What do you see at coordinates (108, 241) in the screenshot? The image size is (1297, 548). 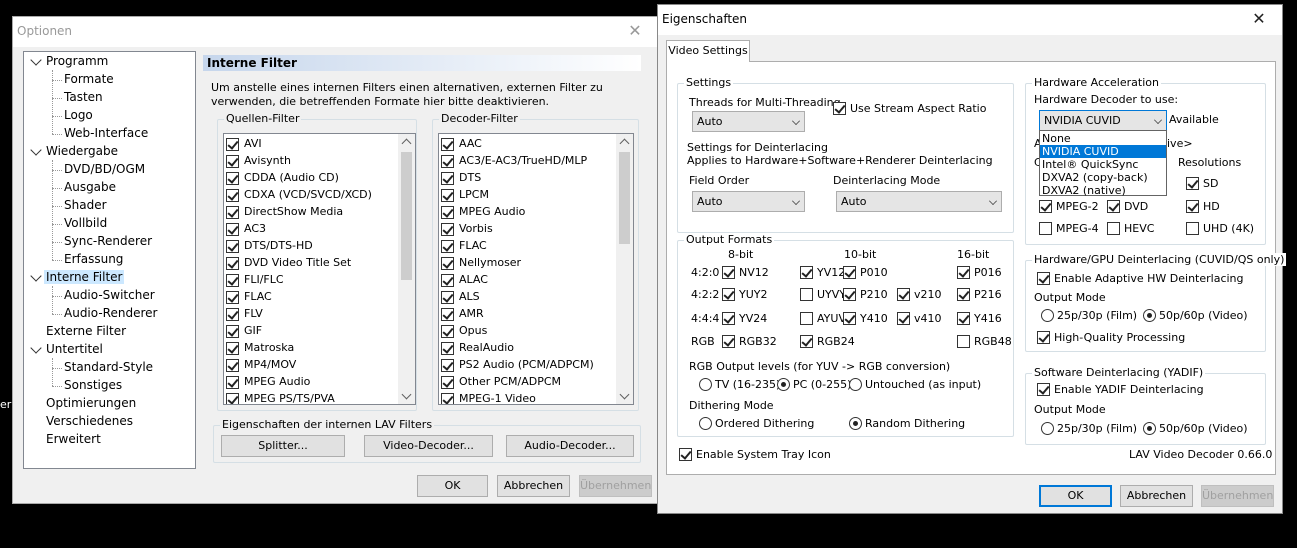 I see `tree-item: Sync-Renderer` at bounding box center [108, 241].